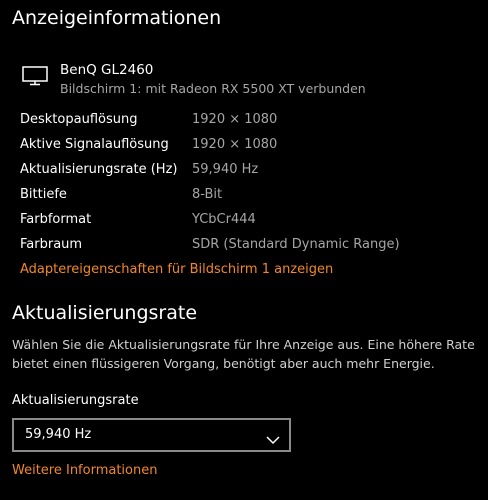 The height and width of the screenshot is (500, 488). Describe the element at coordinates (273, 437) in the screenshot. I see `chevron-down-icon` at that location.